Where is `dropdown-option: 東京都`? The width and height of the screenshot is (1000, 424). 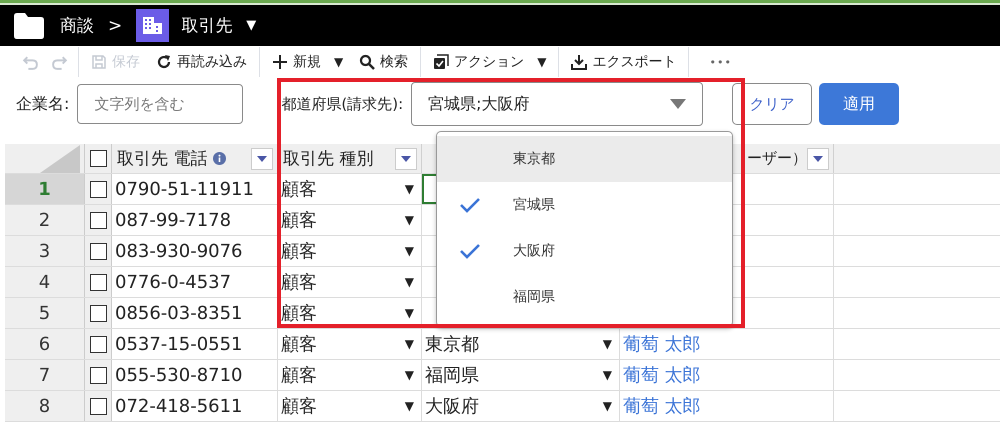
dropdown-option: 東京都 is located at coordinates (584, 159).